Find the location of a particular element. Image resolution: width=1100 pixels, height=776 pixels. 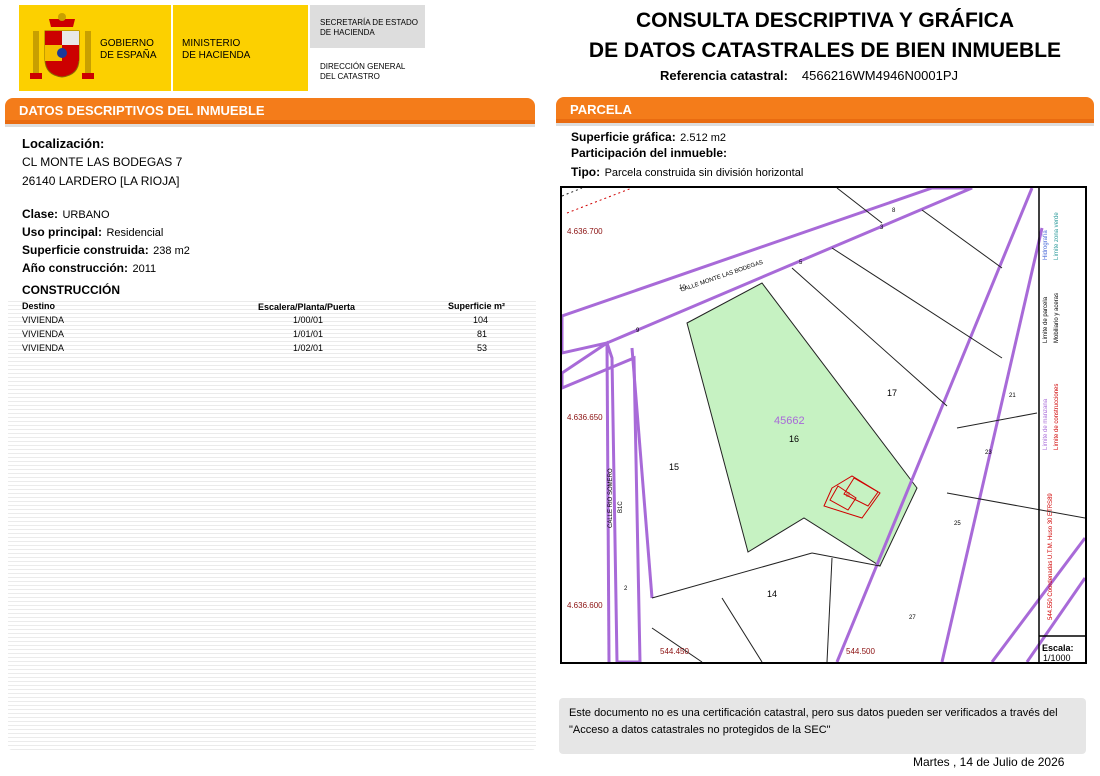

secretaria-text: SECRETARÍA DE ESTADO DE HACIENDA is located at coordinates (369, 28).